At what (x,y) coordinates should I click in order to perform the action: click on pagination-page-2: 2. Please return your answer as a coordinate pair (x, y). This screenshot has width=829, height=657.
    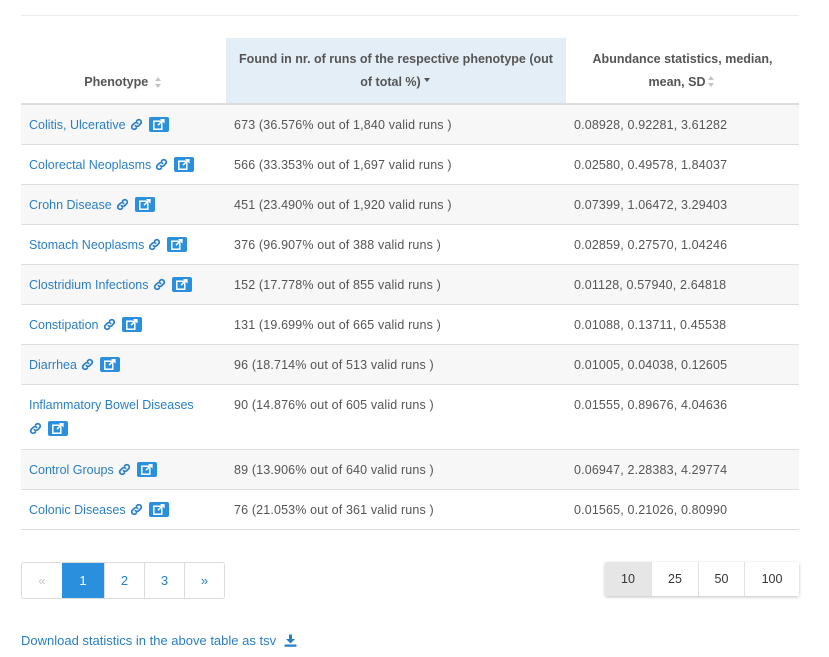
    Looking at the image, I should click on (124, 580).